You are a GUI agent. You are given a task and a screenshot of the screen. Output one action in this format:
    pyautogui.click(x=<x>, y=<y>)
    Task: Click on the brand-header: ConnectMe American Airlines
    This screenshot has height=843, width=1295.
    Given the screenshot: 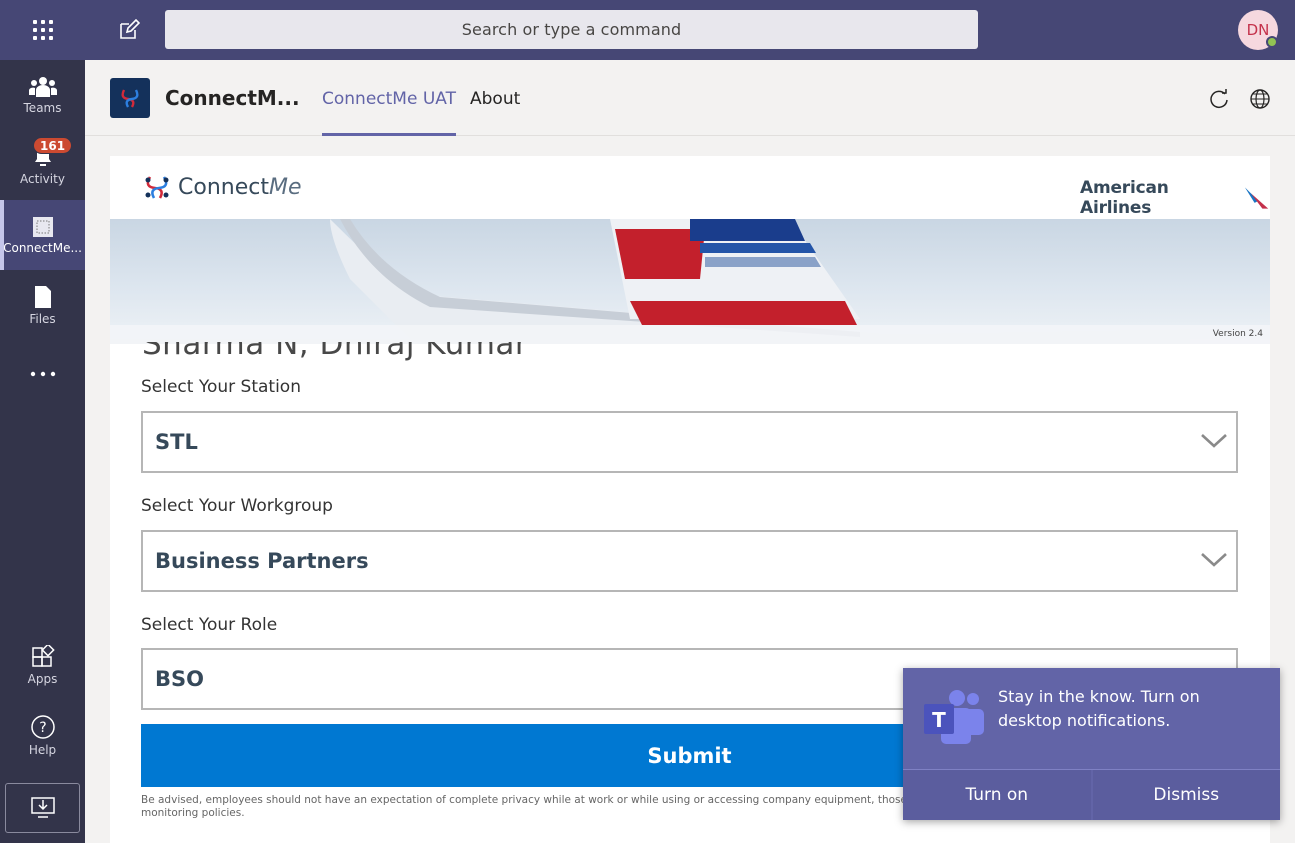 What is the action you would take?
    pyautogui.click(x=690, y=187)
    